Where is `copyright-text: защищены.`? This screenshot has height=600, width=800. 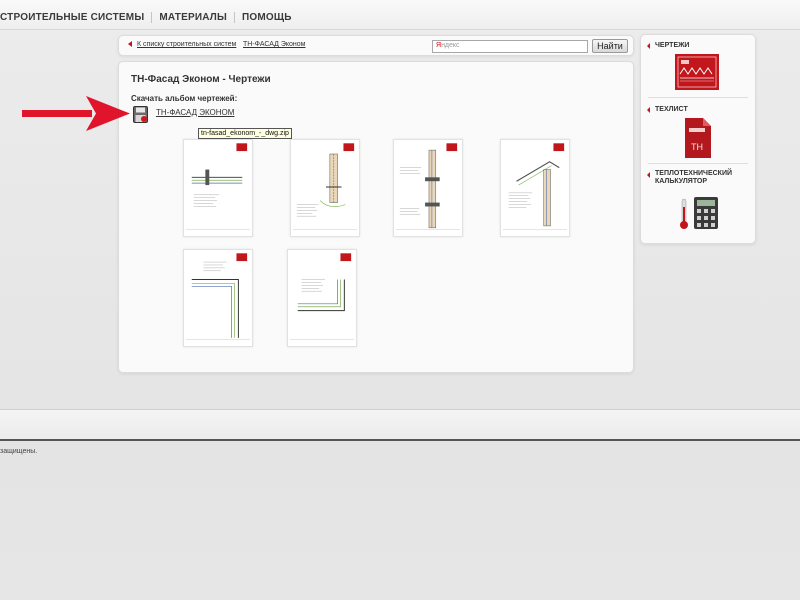
copyright-text: защищены. is located at coordinates (19, 451).